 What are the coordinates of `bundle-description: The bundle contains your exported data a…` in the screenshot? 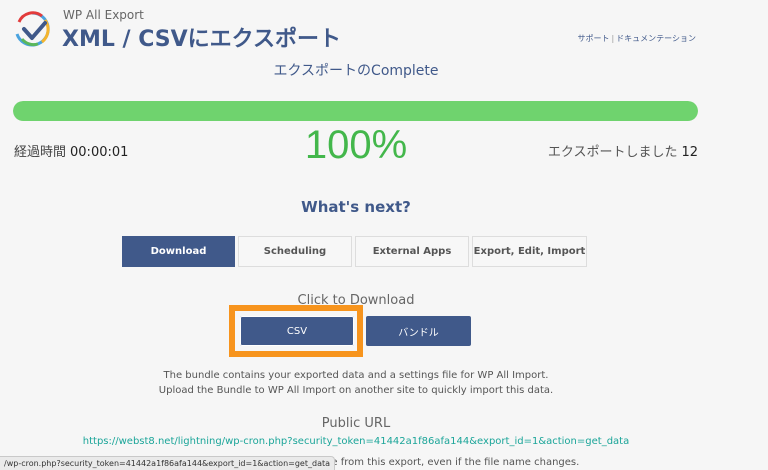 It's located at (356, 383).